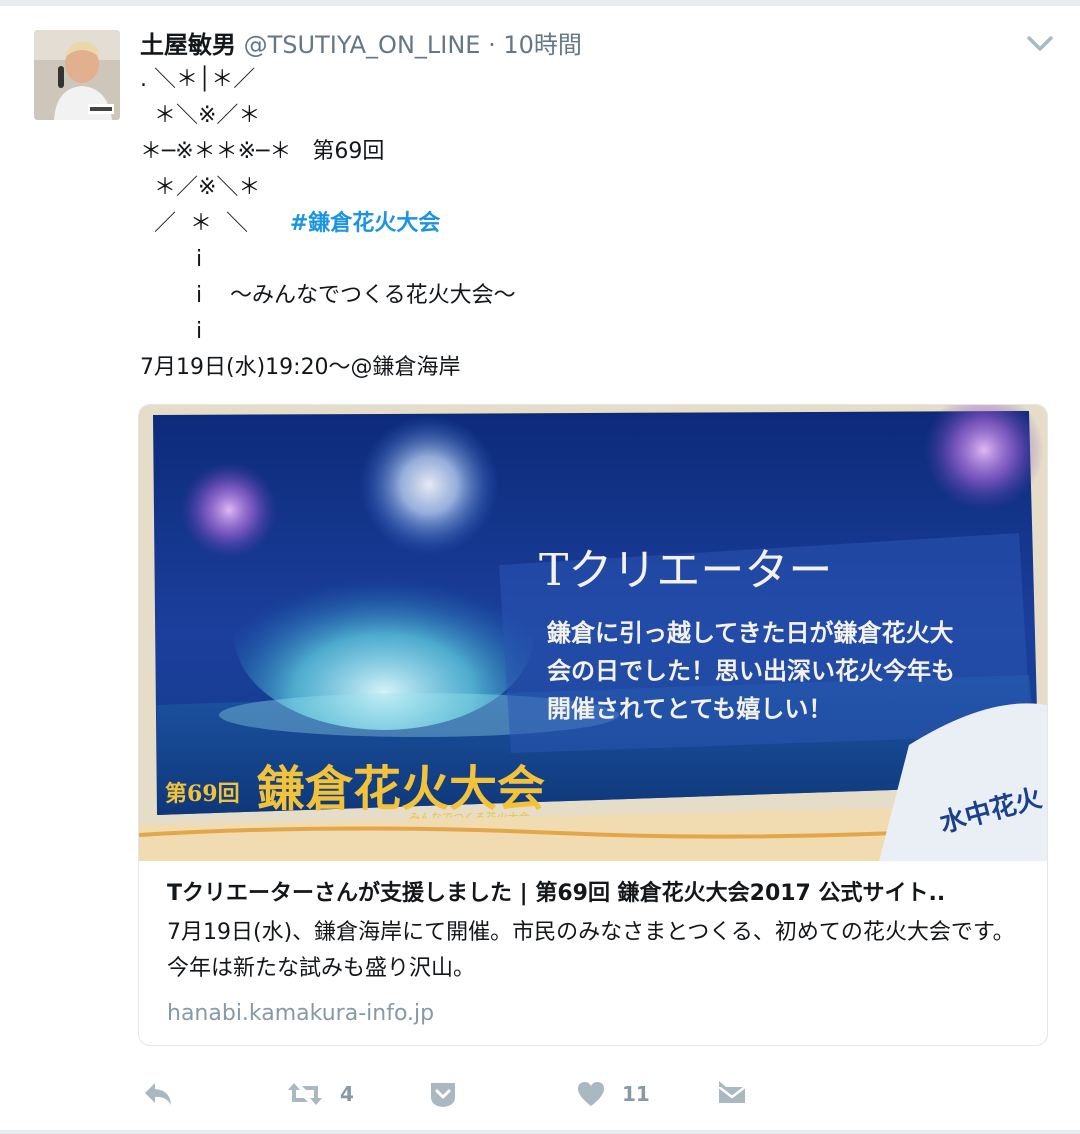 Image resolution: width=1080 pixels, height=1134 pixels. I want to click on card-image-logo-number: 第69回, so click(202, 794).